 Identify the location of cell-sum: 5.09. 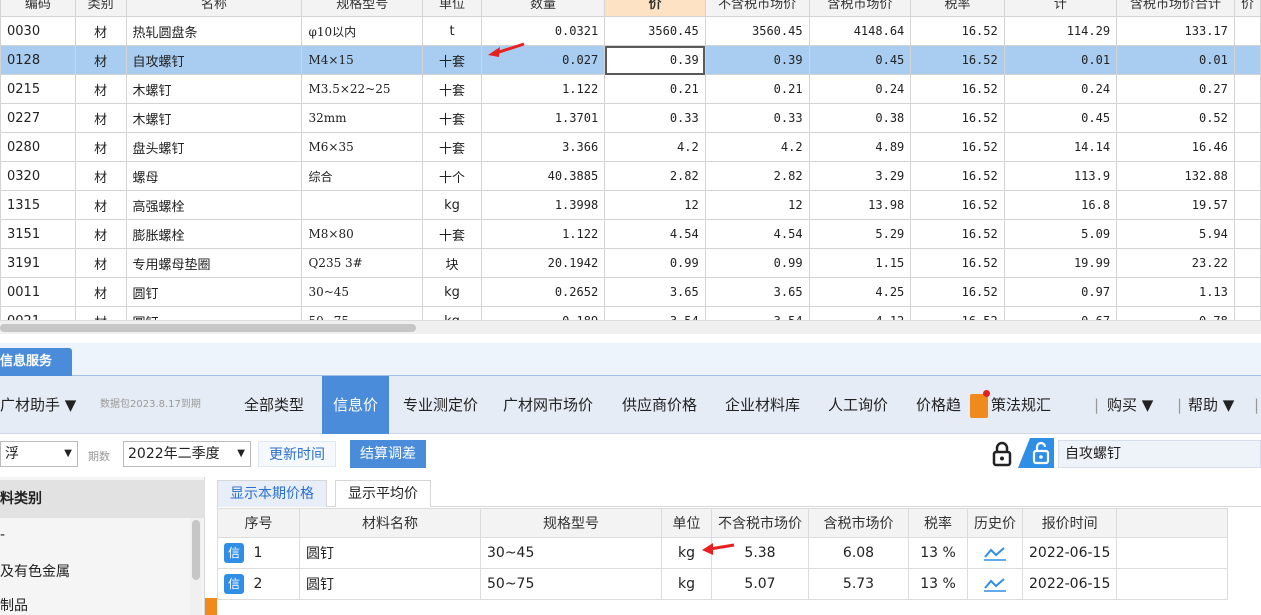
(1060, 234).